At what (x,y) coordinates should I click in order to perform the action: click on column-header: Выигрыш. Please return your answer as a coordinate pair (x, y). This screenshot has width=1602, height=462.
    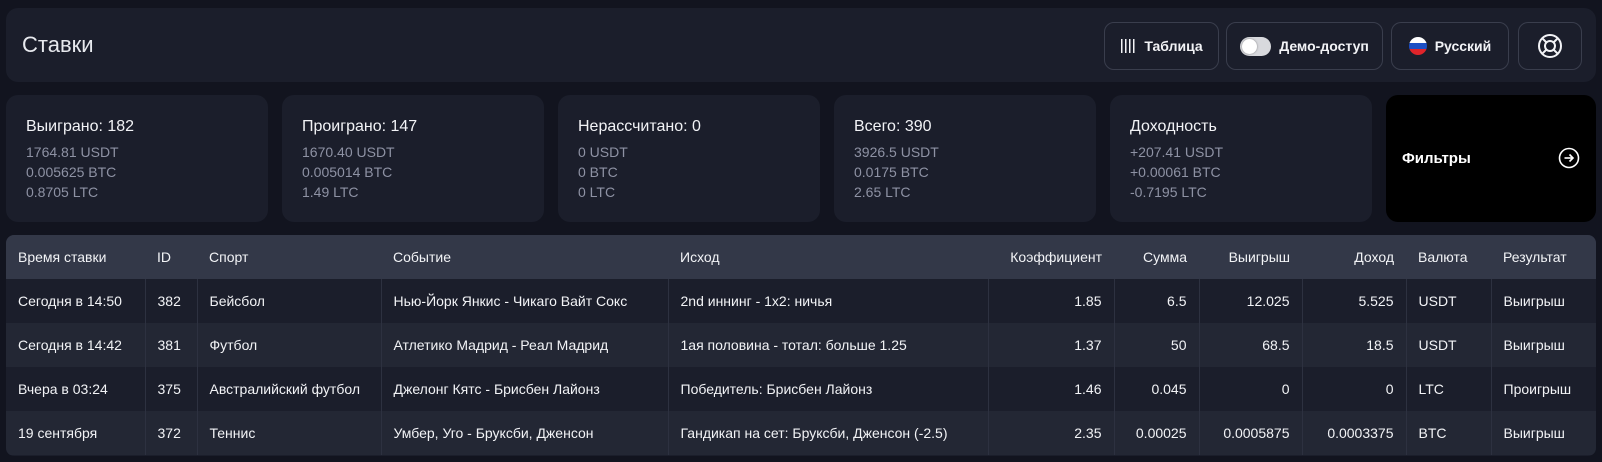
    Looking at the image, I should click on (1250, 257).